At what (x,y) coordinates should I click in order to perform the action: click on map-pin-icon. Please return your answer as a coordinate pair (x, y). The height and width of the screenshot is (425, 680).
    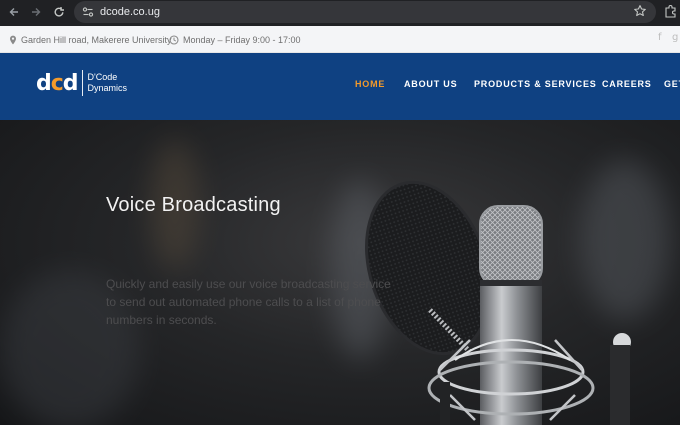
    Looking at the image, I should click on (13, 40).